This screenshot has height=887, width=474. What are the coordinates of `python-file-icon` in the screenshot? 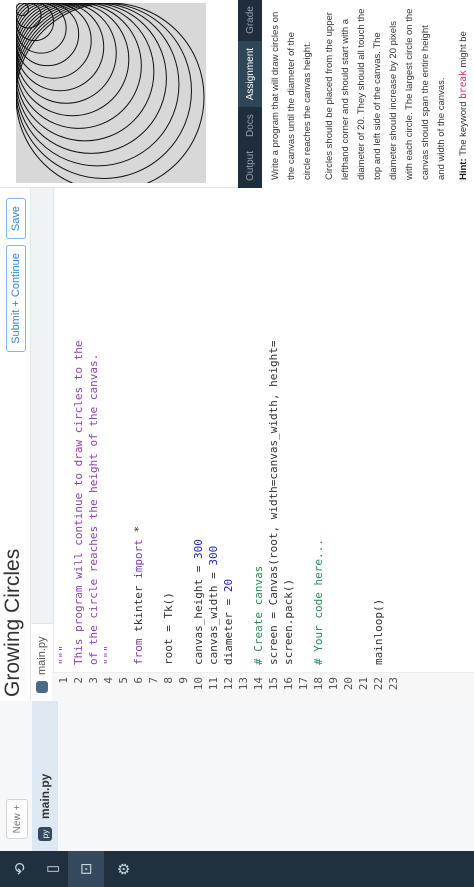 It's located at (42, 687).